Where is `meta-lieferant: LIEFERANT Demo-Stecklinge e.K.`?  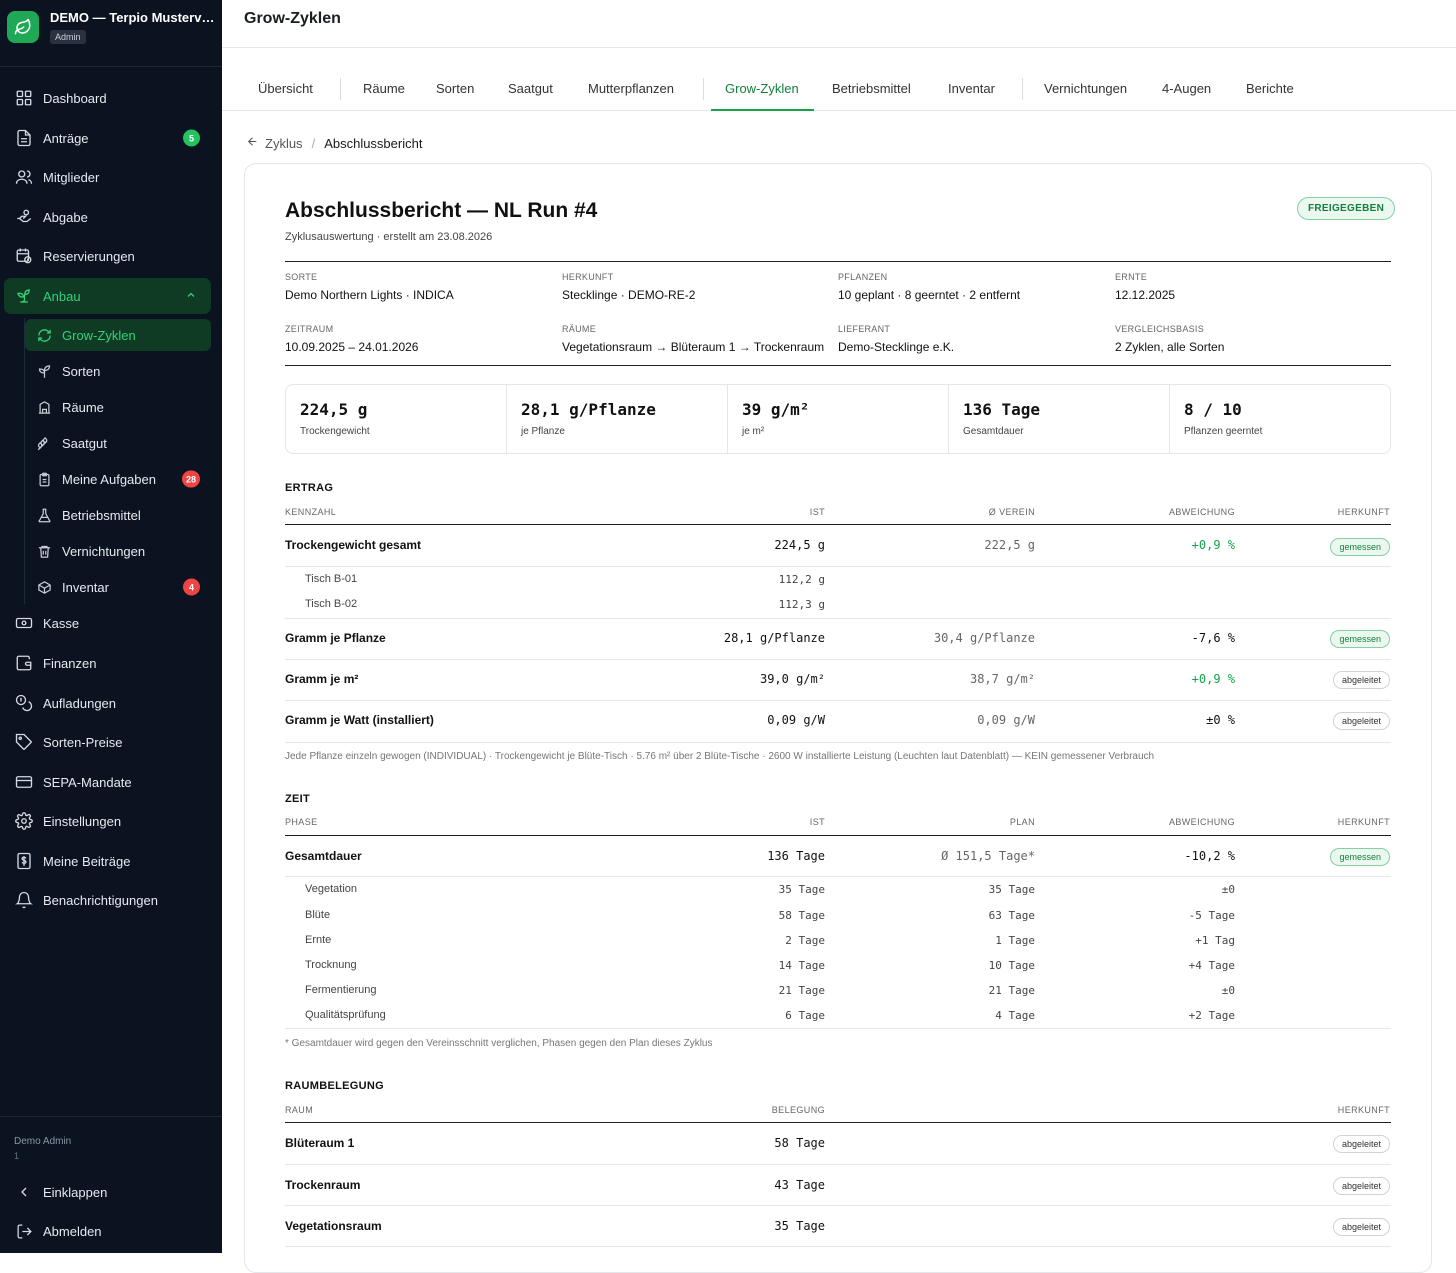
meta-lieferant: LIEFERANT Demo-Stecklinge e.K. is located at coordinates (896, 339).